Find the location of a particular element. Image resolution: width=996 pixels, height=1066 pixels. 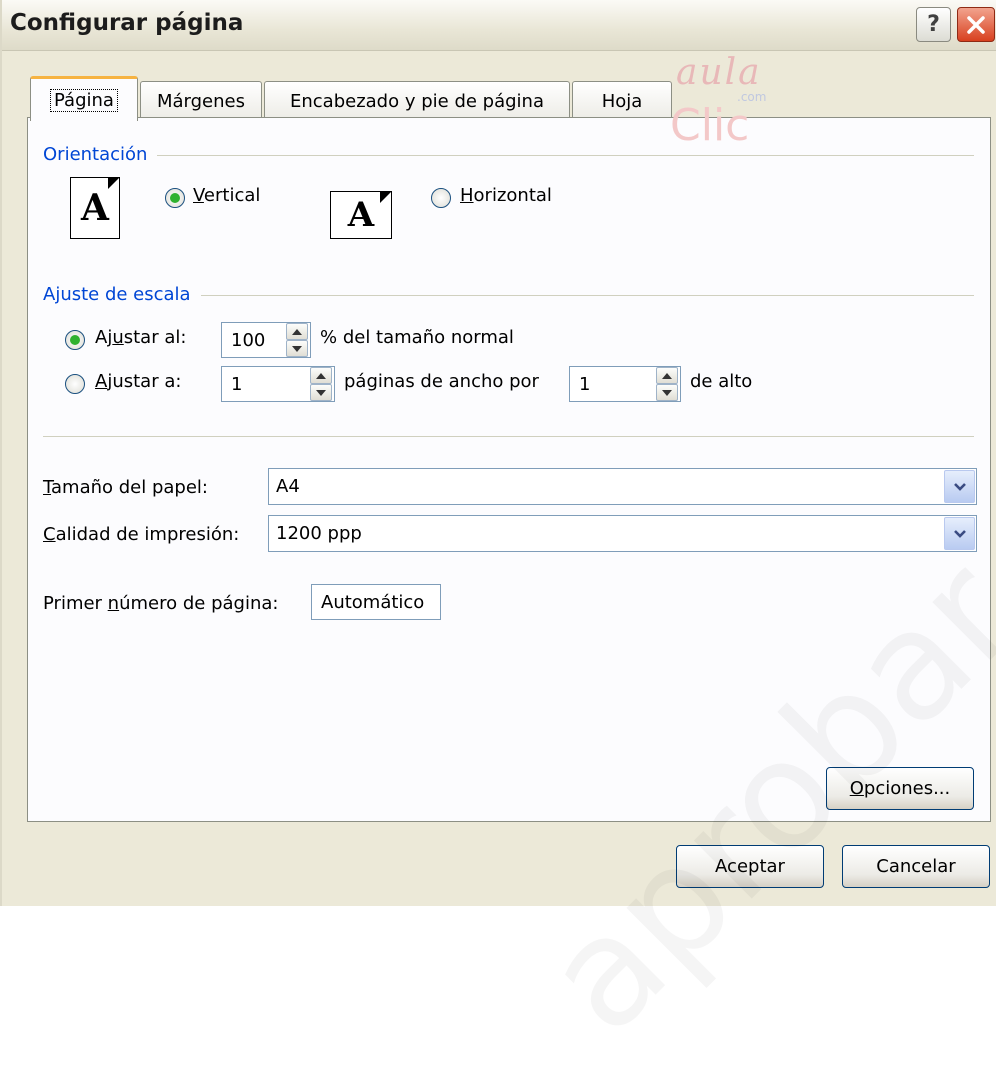

horizontal-label: Horizontal is located at coordinates (506, 195).